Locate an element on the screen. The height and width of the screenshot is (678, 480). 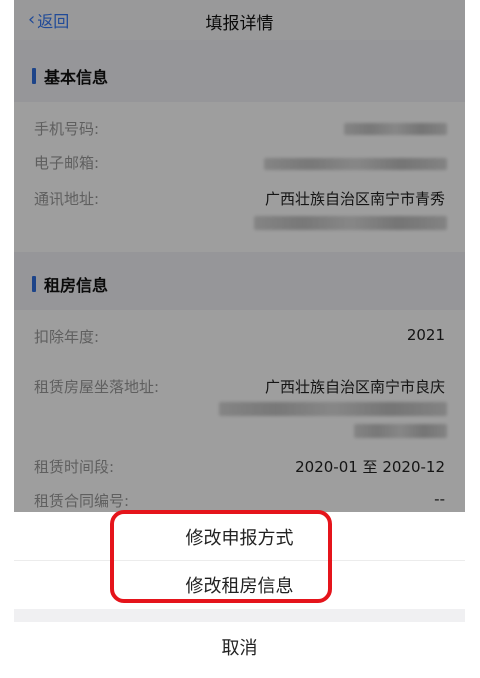
highlight-annotation is located at coordinates (221, 556).